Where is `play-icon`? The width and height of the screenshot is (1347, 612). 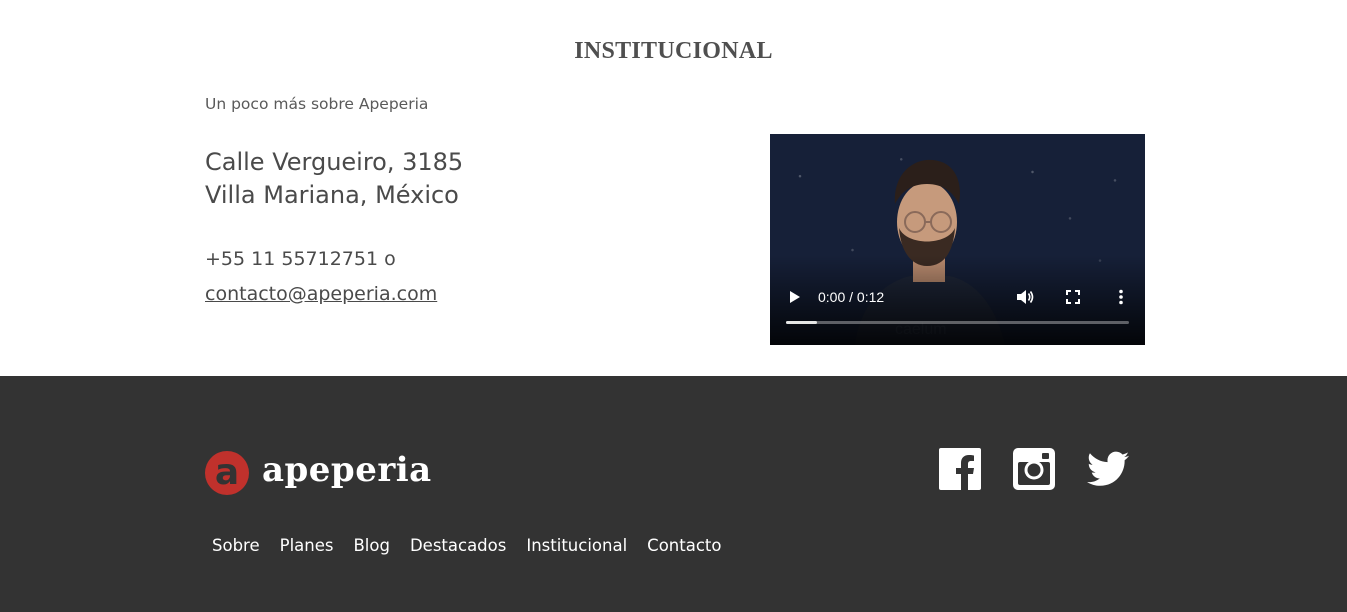
play-icon is located at coordinates (795, 297).